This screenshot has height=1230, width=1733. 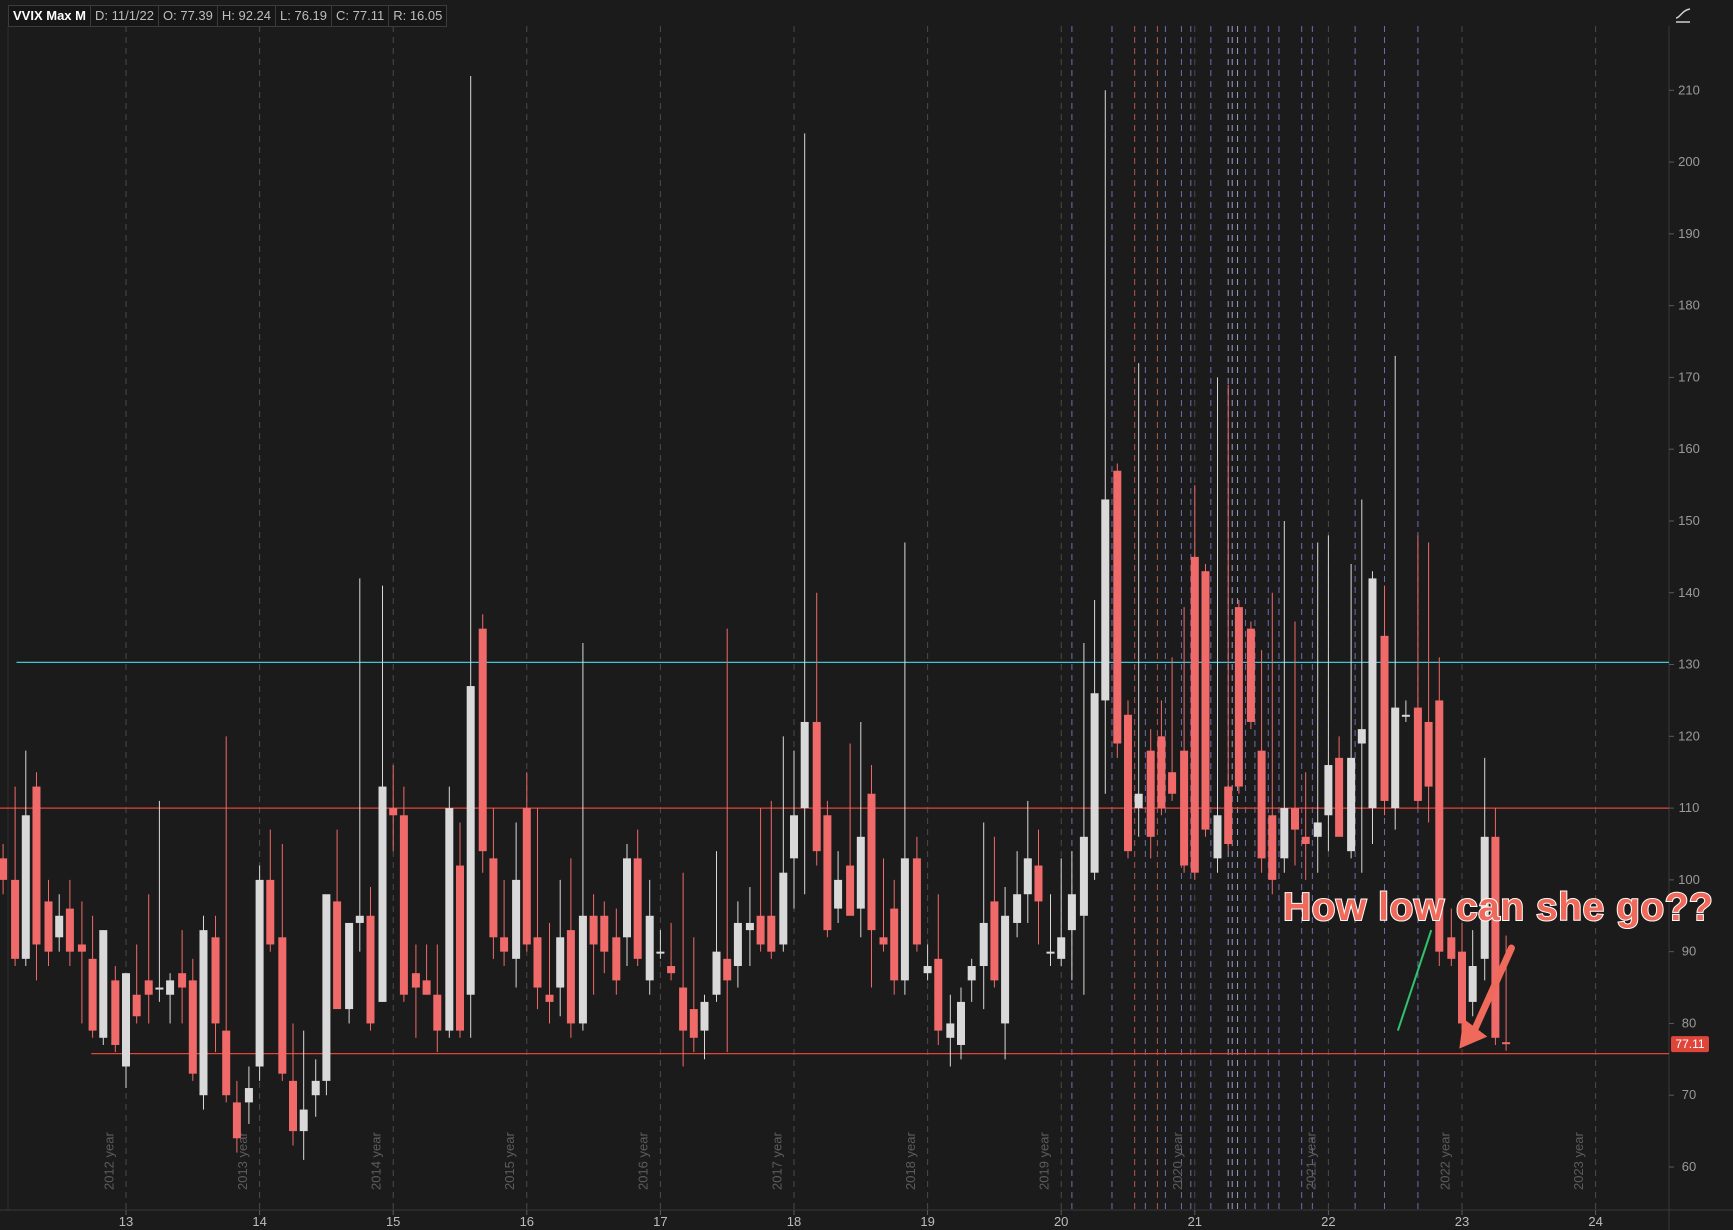 What do you see at coordinates (418, 15) in the screenshot?
I see `range-value: R: 16.05` at bounding box center [418, 15].